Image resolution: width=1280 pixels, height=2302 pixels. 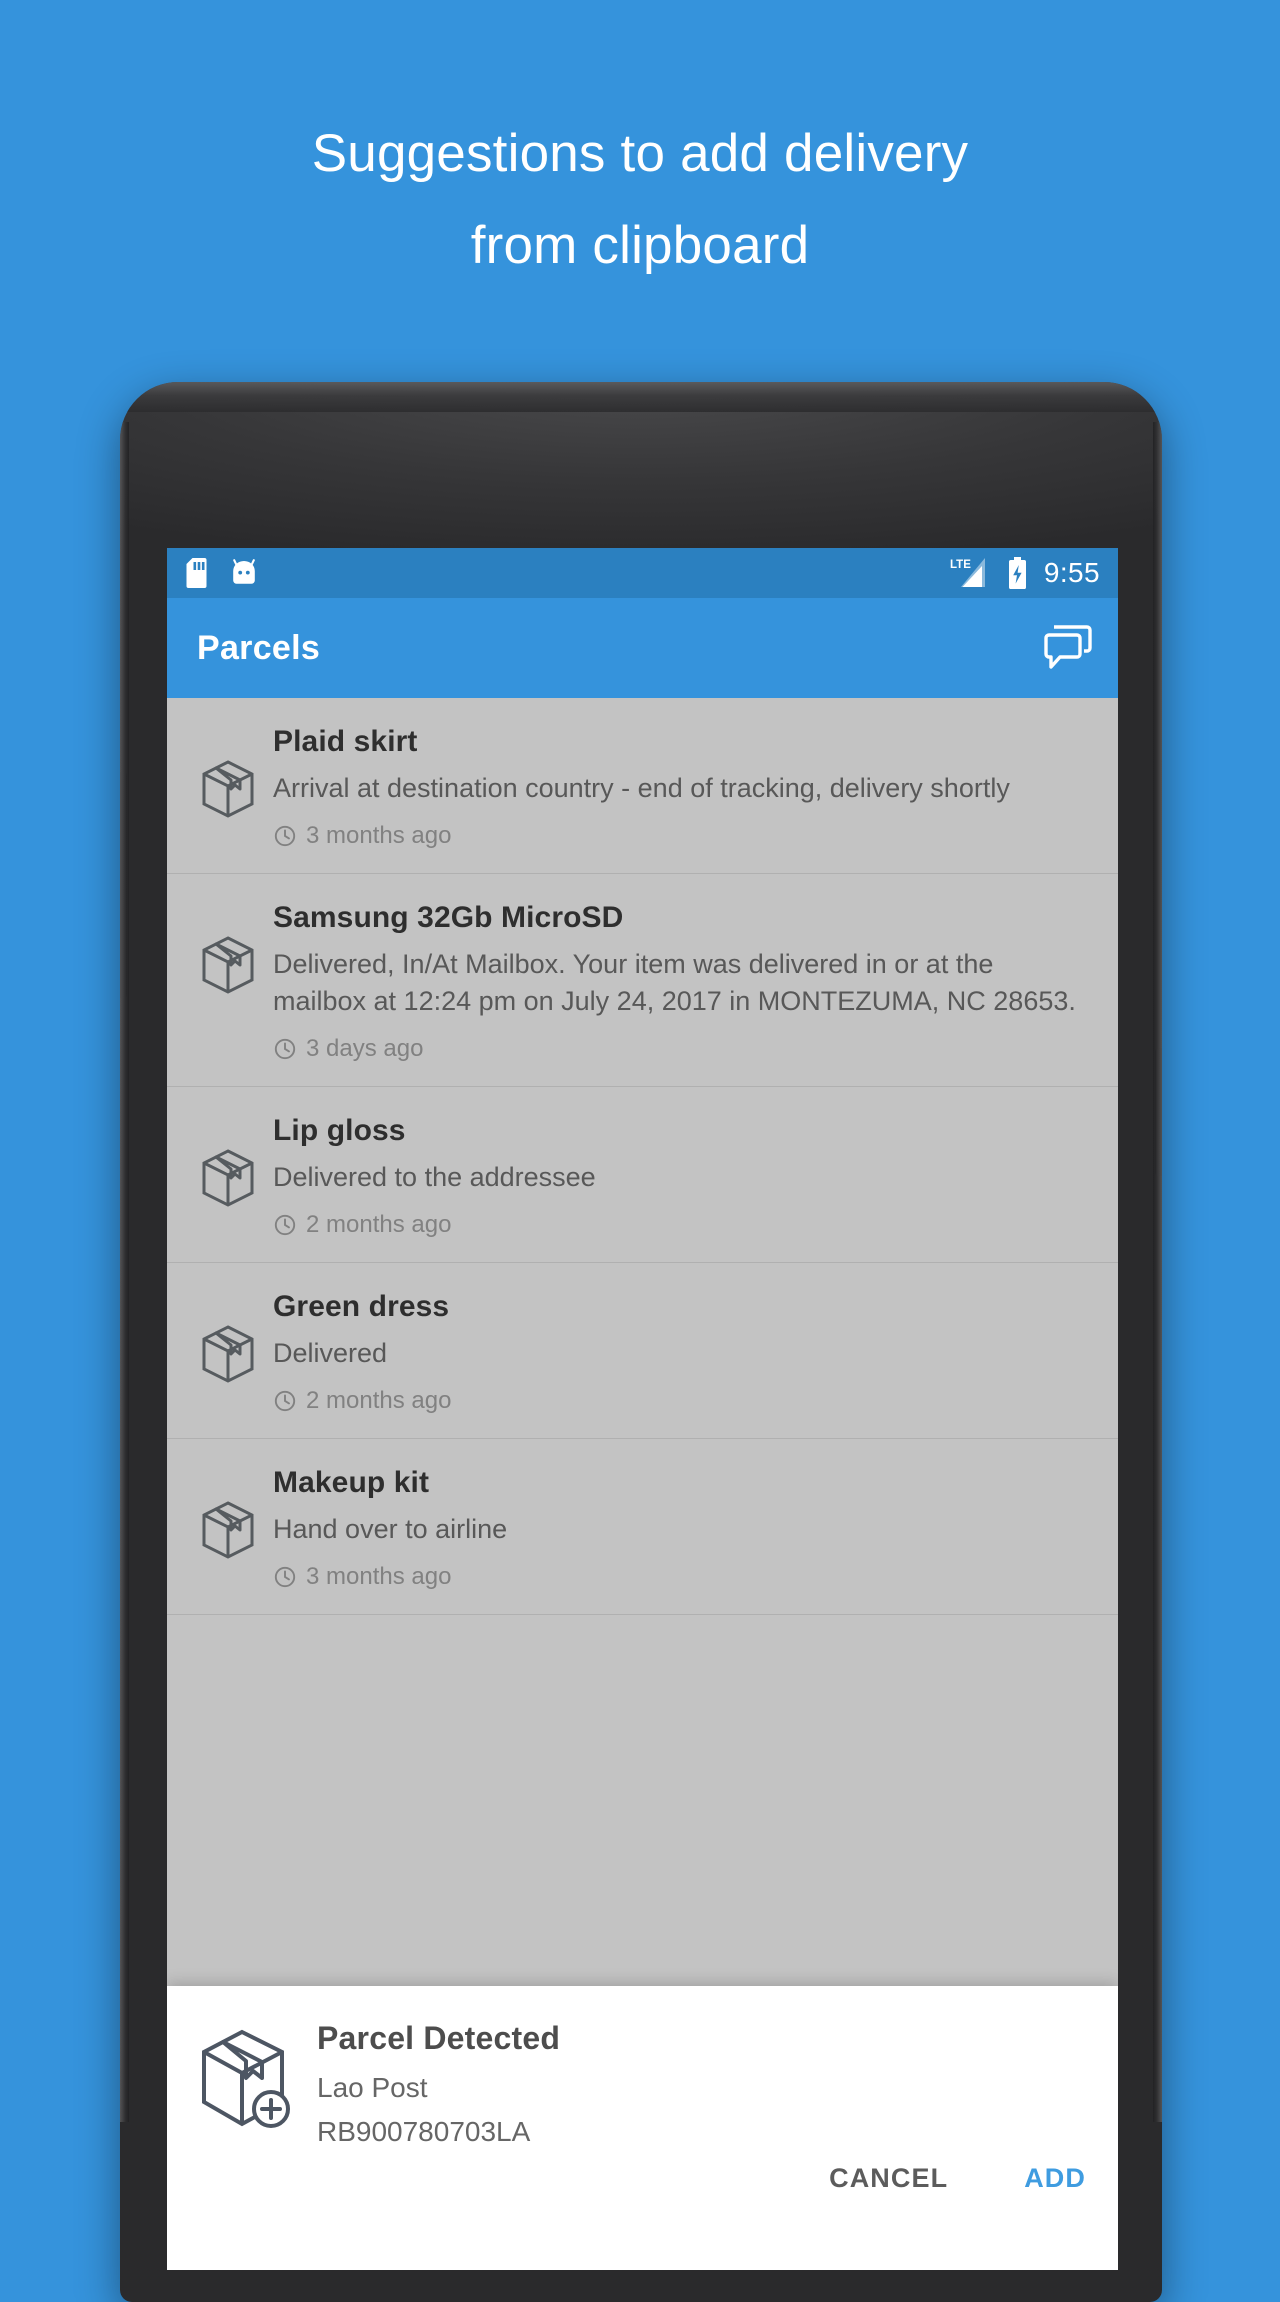 I want to click on device-right-rim, so click(x=1157, y=1272).